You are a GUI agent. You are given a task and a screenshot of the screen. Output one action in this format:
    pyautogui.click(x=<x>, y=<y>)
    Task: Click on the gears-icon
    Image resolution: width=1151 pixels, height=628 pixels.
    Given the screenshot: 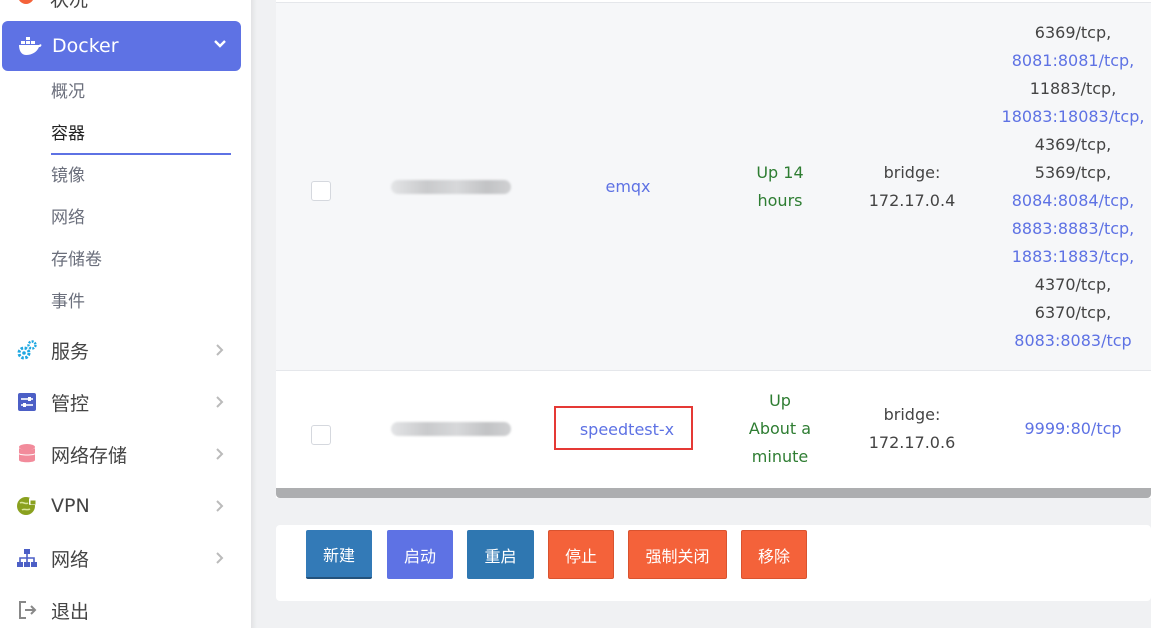 What is the action you would take?
    pyautogui.click(x=27, y=350)
    